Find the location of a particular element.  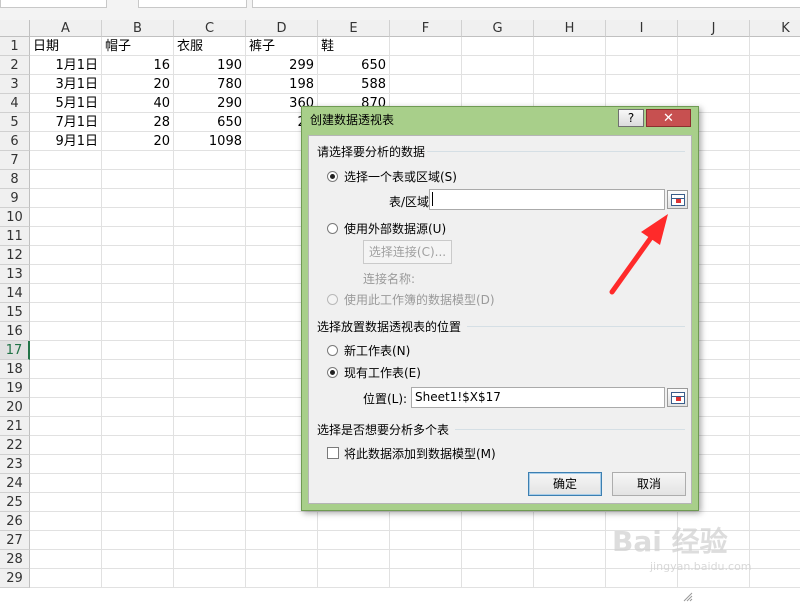

grid-cell: 16 is located at coordinates (138, 65).